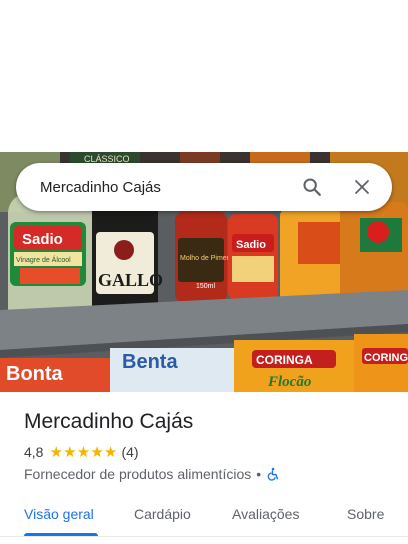 Image resolution: width=408 pixels, height=544 pixels. Describe the element at coordinates (365, 514) in the screenshot. I see `tab-about: Sobre` at that location.